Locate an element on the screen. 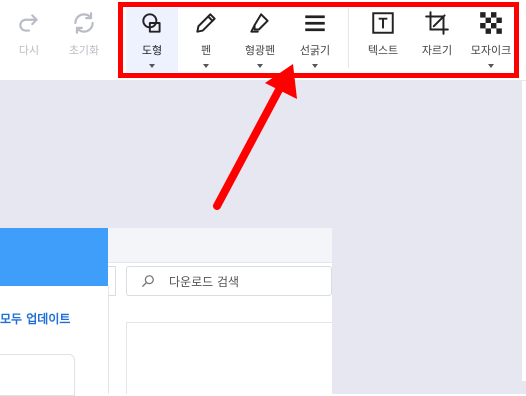  tool-pen-label: 펜 is located at coordinates (206, 50).